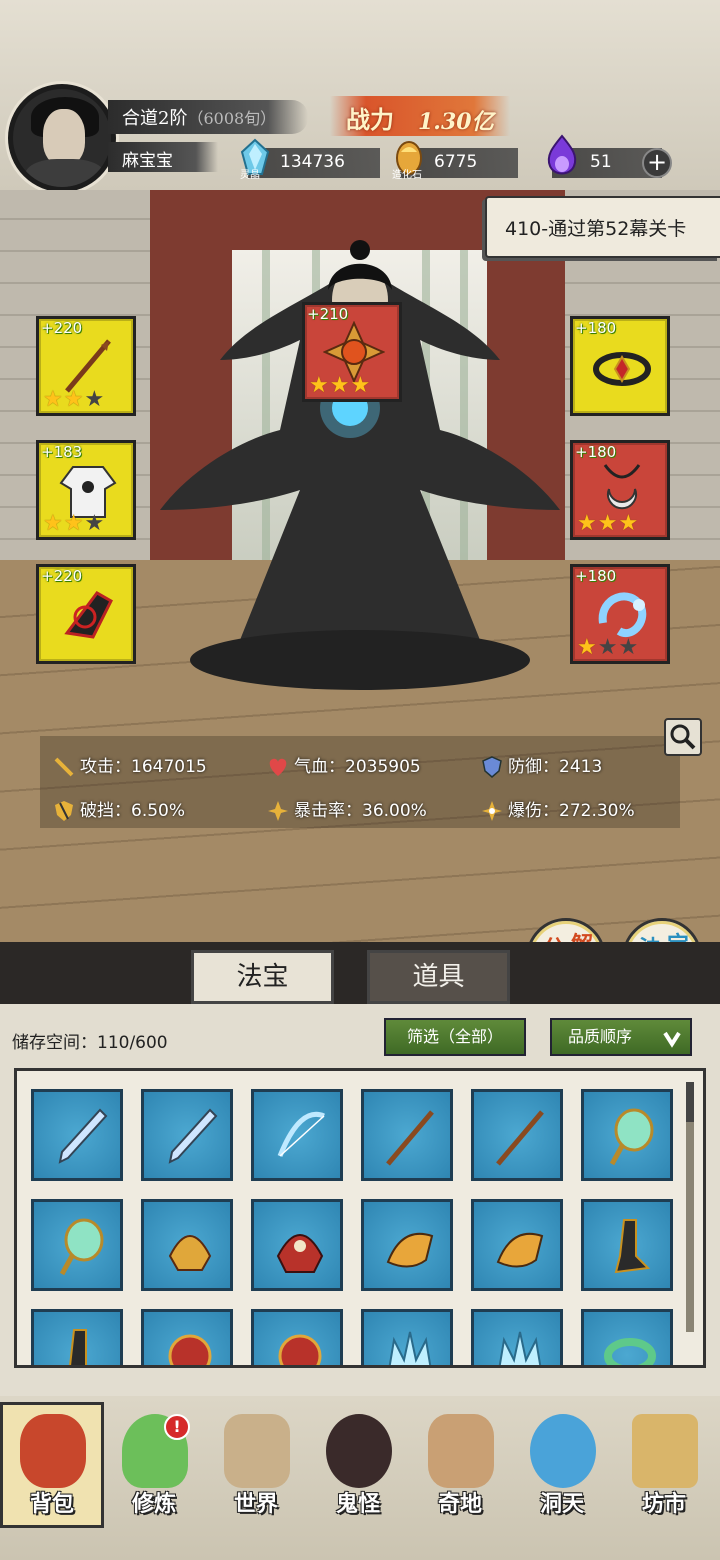 The width and height of the screenshot is (720, 1560). Describe the element at coordinates (257, 1451) in the screenshot. I see `world-scroll-icon` at that location.